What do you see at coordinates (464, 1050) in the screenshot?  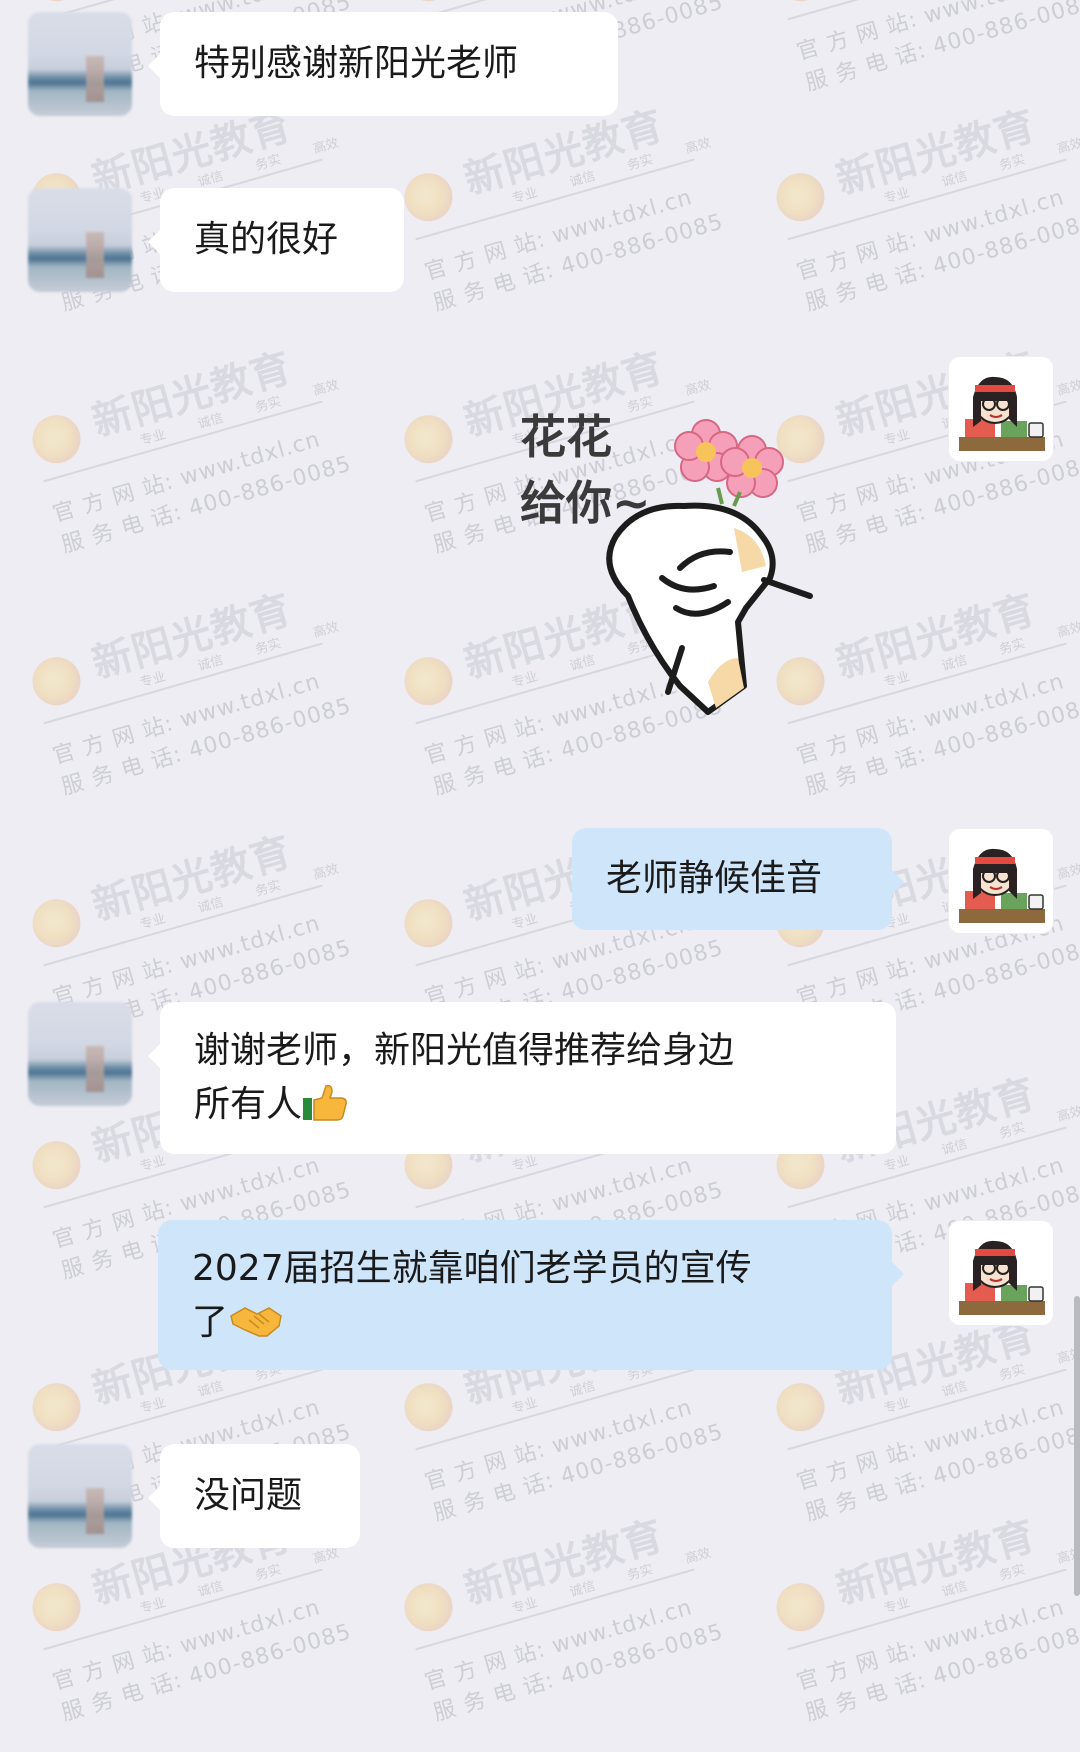 I see `message-text-line: 谢谢老师，新阳光值得推荐给身边` at bounding box center [464, 1050].